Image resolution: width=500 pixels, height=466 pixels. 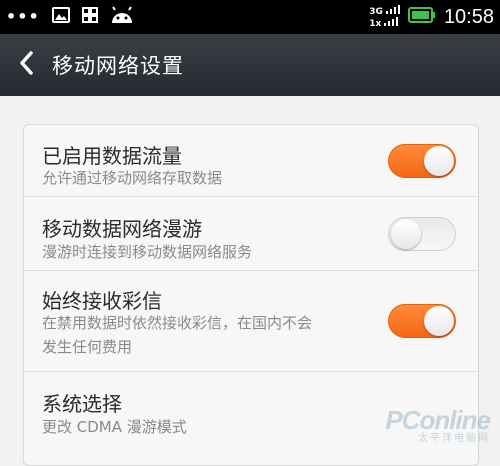 I want to click on network-type-1x: 1x, so click(x=375, y=24).